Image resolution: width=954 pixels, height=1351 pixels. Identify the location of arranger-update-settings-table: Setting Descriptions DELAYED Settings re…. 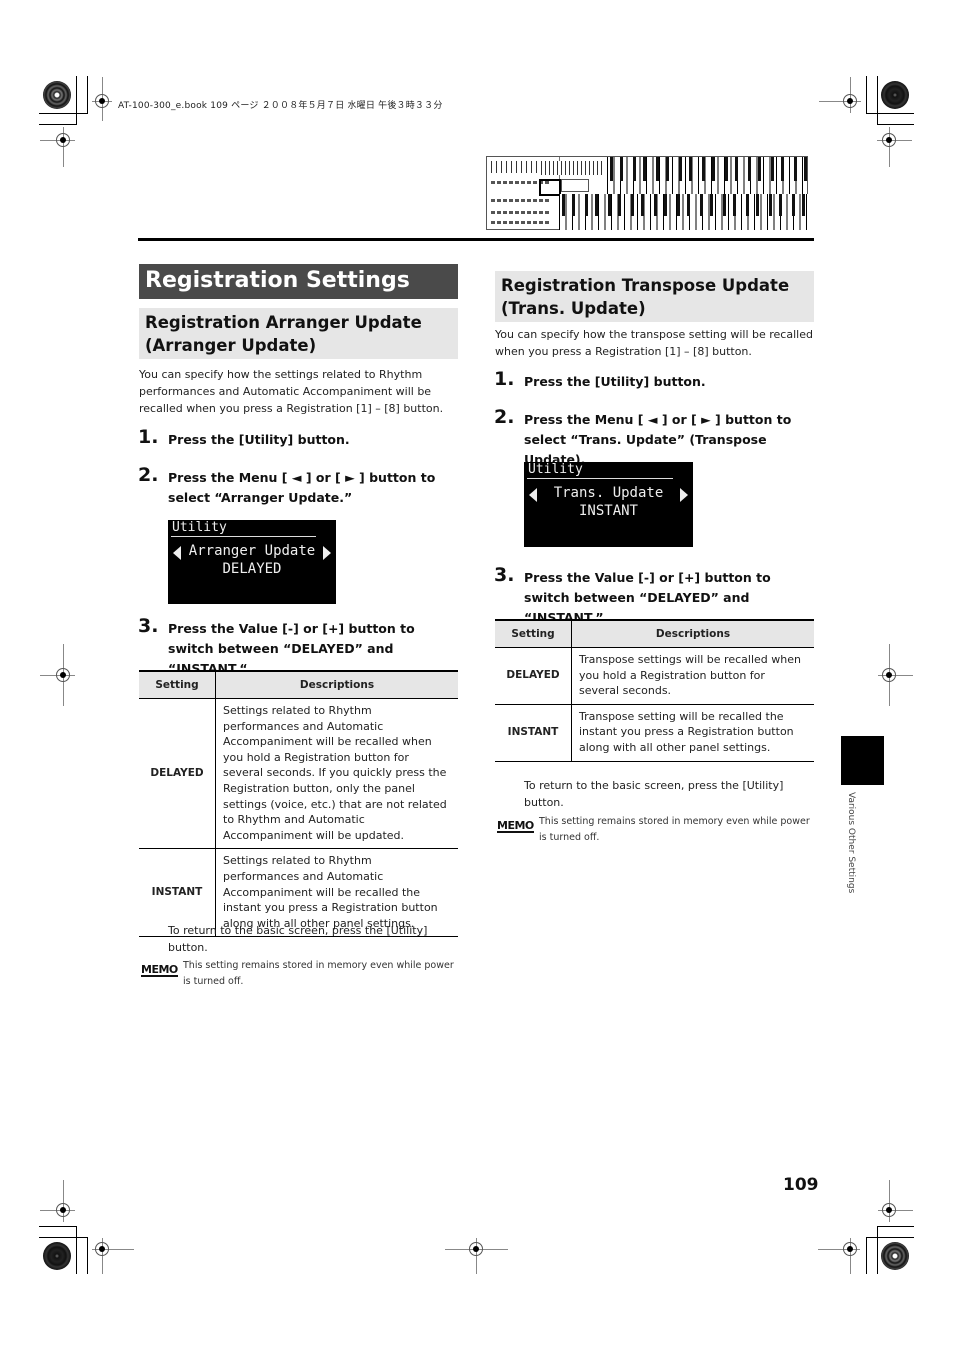
(298, 804).